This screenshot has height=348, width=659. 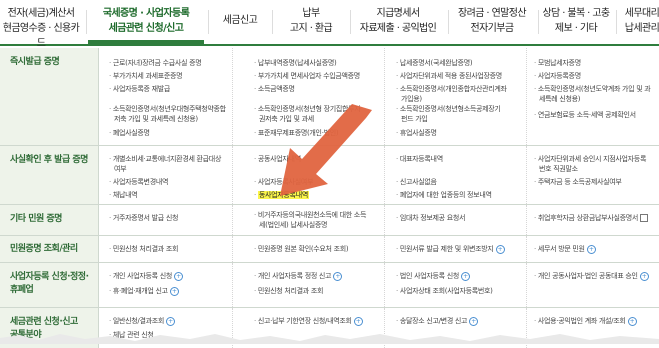 I want to click on list-item-label: 송달장소 신고/변경 신고, so click(x=434, y=321).